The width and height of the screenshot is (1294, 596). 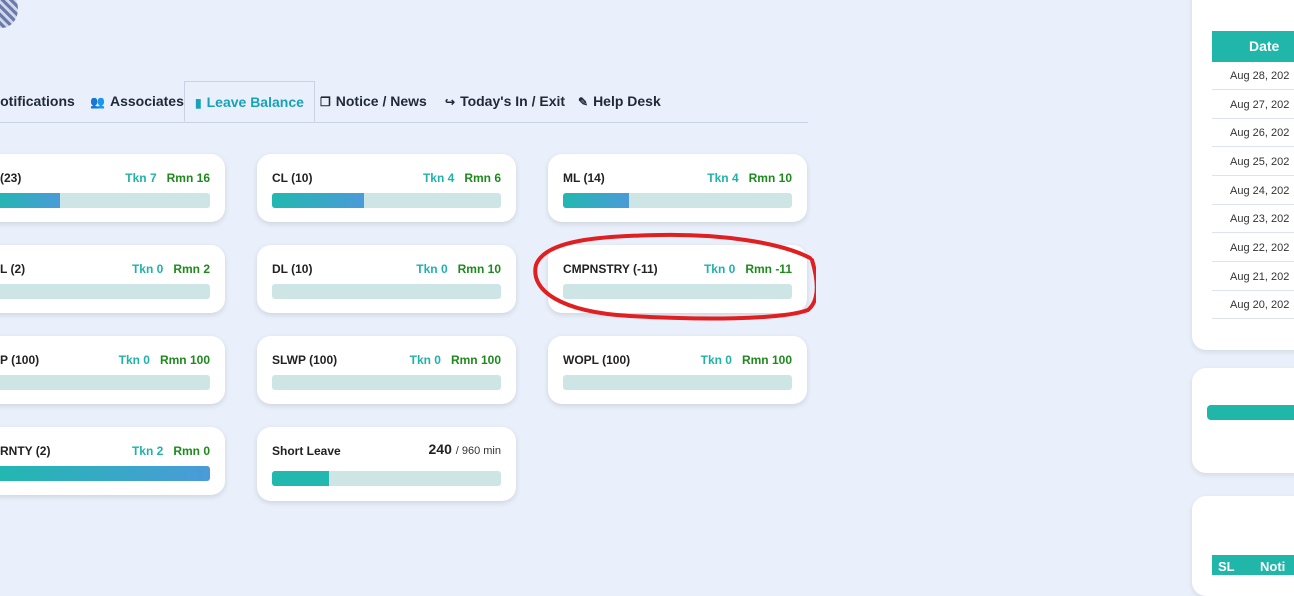 What do you see at coordinates (305, 360) in the screenshot?
I see `leave-name: SLWP (100)` at bounding box center [305, 360].